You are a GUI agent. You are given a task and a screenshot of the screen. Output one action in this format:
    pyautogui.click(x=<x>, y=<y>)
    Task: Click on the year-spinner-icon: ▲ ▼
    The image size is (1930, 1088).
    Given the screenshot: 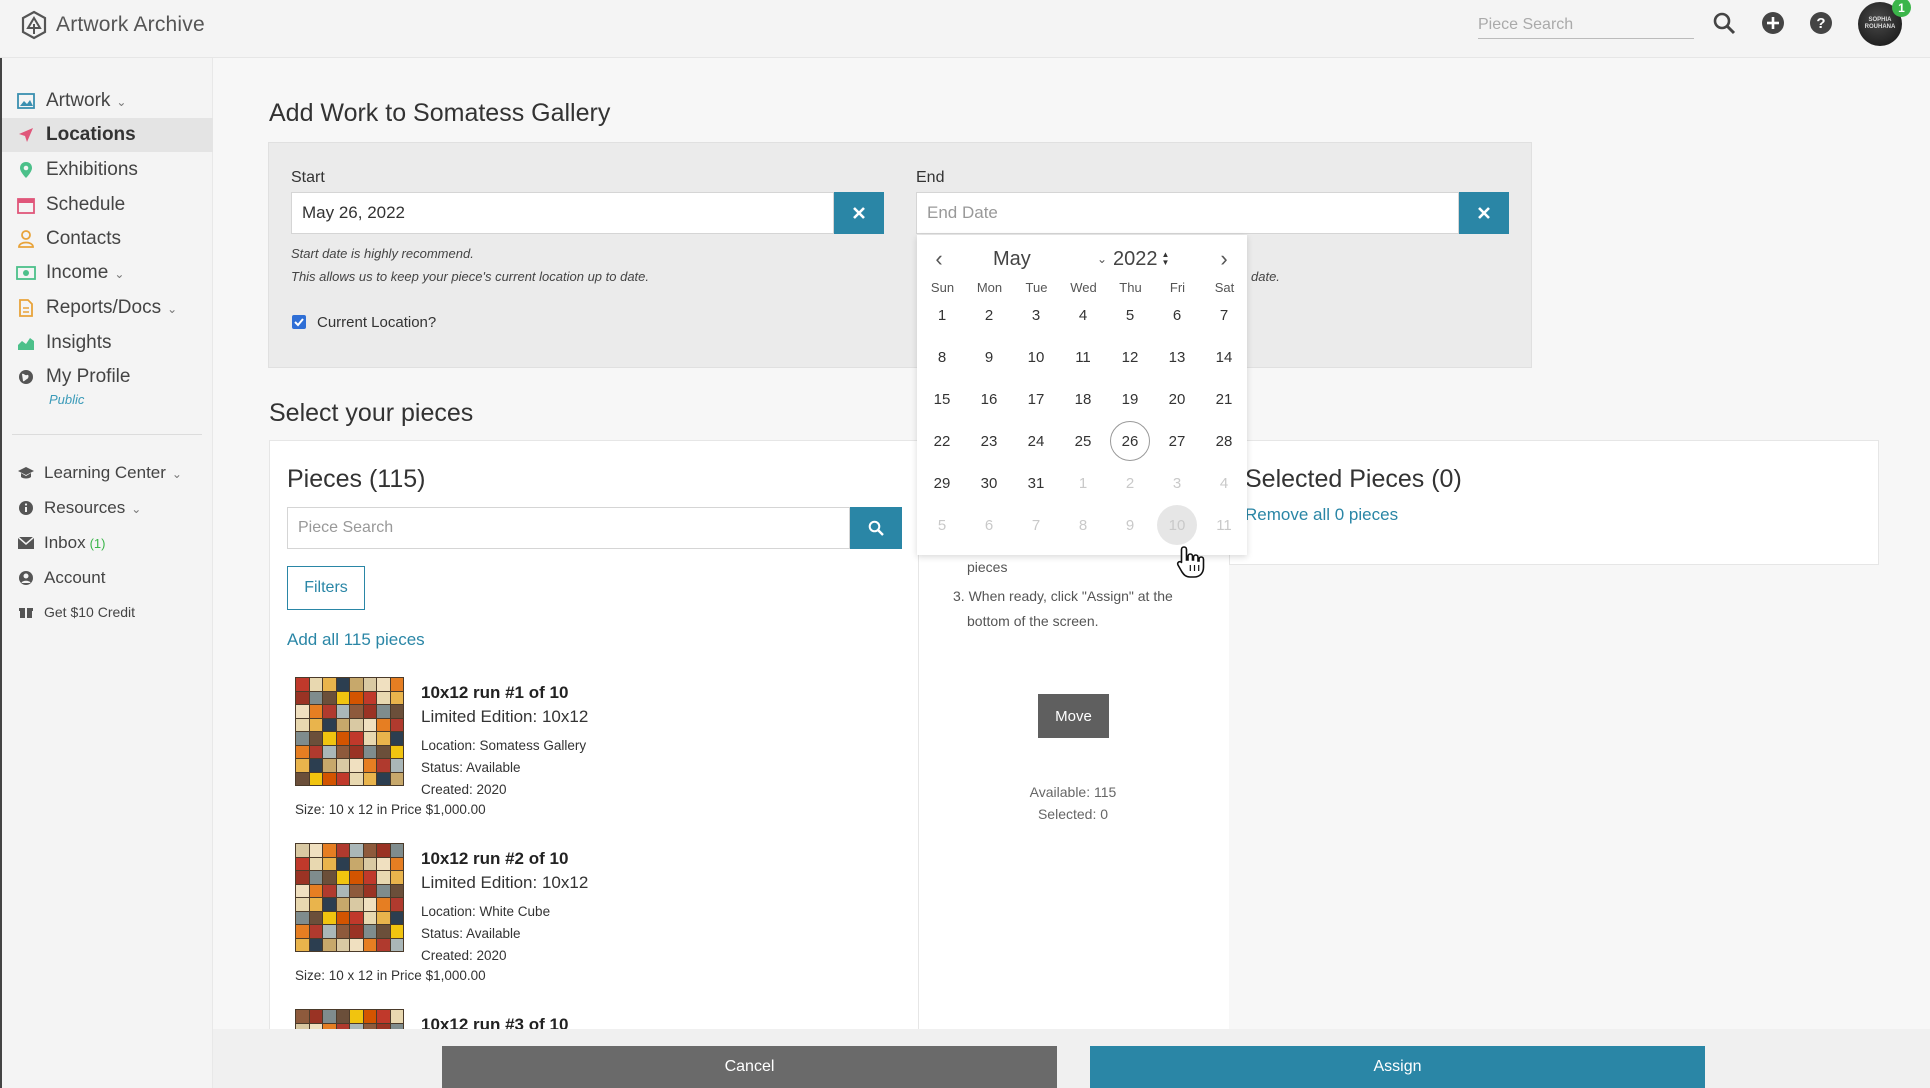 What is the action you would take?
    pyautogui.click(x=1166, y=259)
    